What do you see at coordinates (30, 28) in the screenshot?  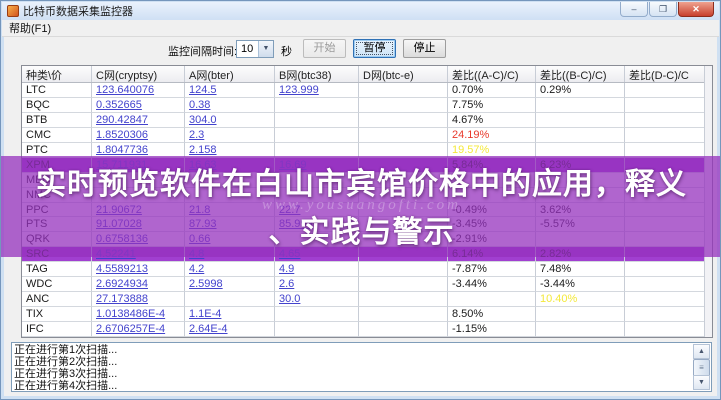 I see `menu-help: 帮助(F1)` at bounding box center [30, 28].